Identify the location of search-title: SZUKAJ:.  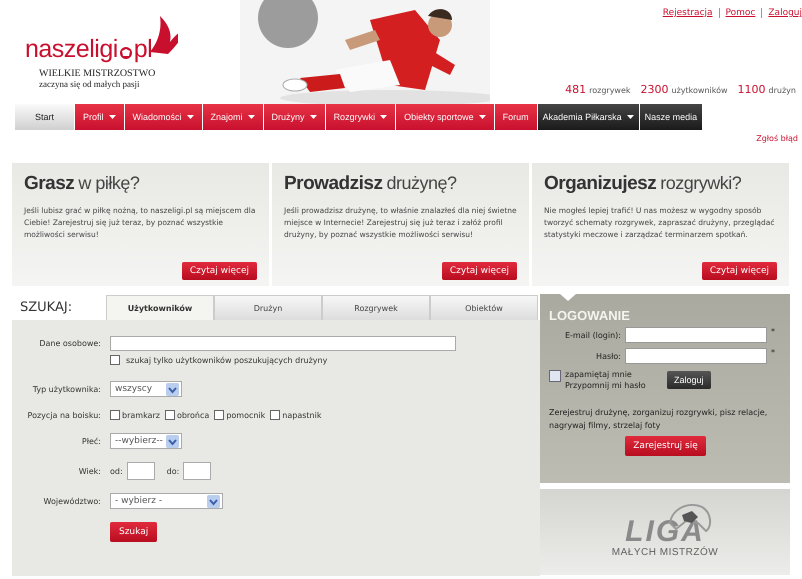
(46, 307).